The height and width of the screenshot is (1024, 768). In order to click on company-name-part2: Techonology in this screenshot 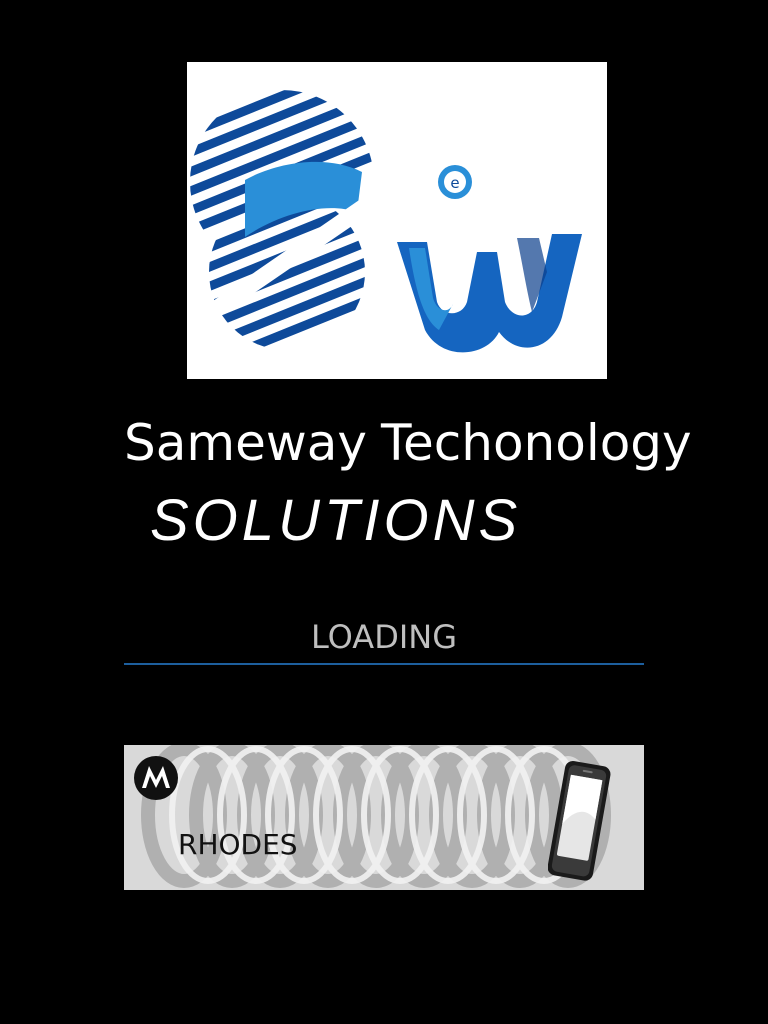, I will do `click(536, 443)`.